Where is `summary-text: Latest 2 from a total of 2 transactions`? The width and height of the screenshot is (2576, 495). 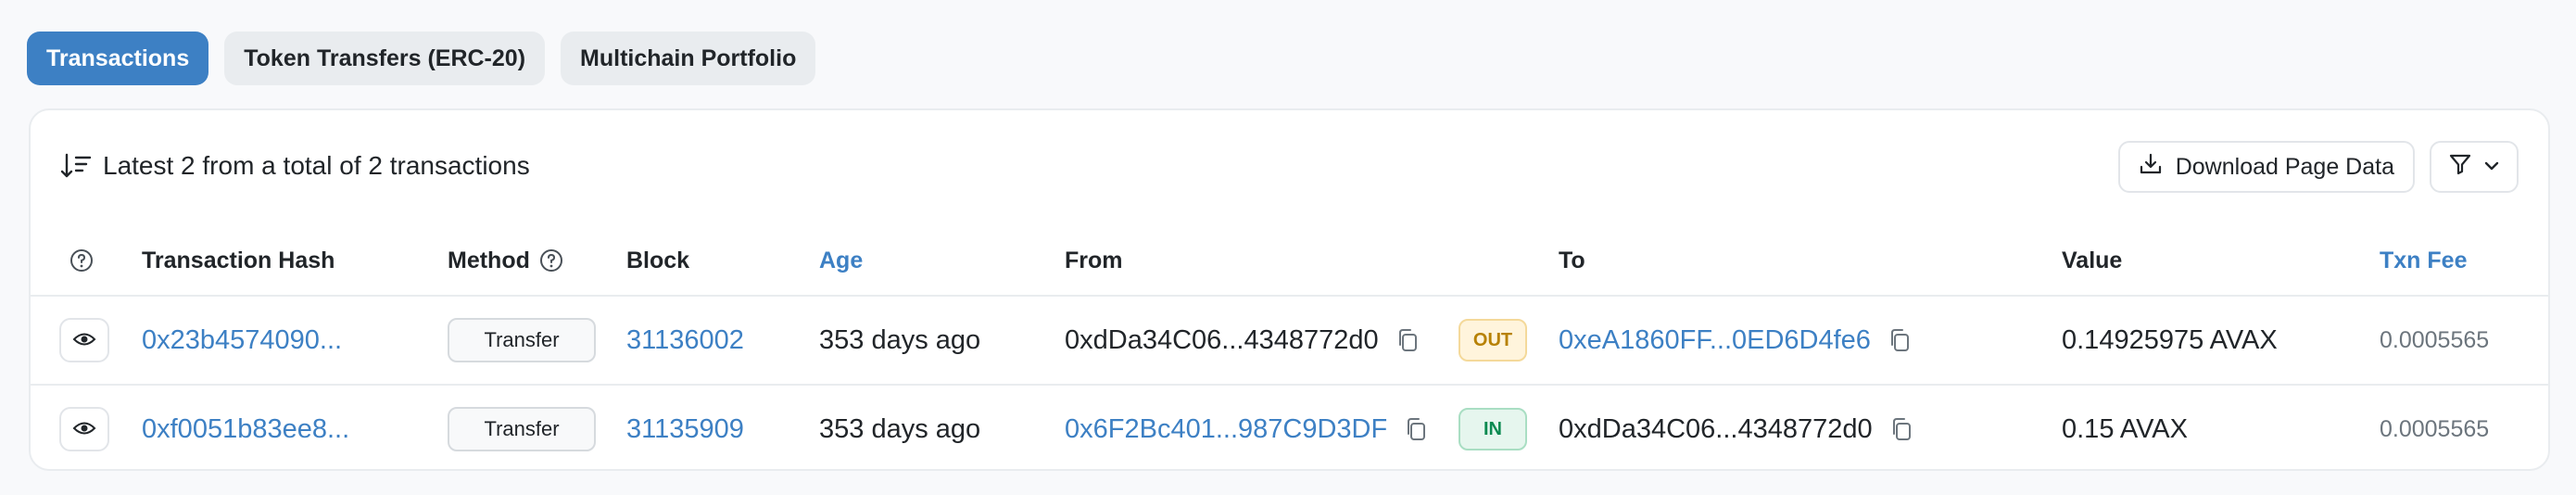 summary-text: Latest 2 from a total of 2 transactions is located at coordinates (316, 166).